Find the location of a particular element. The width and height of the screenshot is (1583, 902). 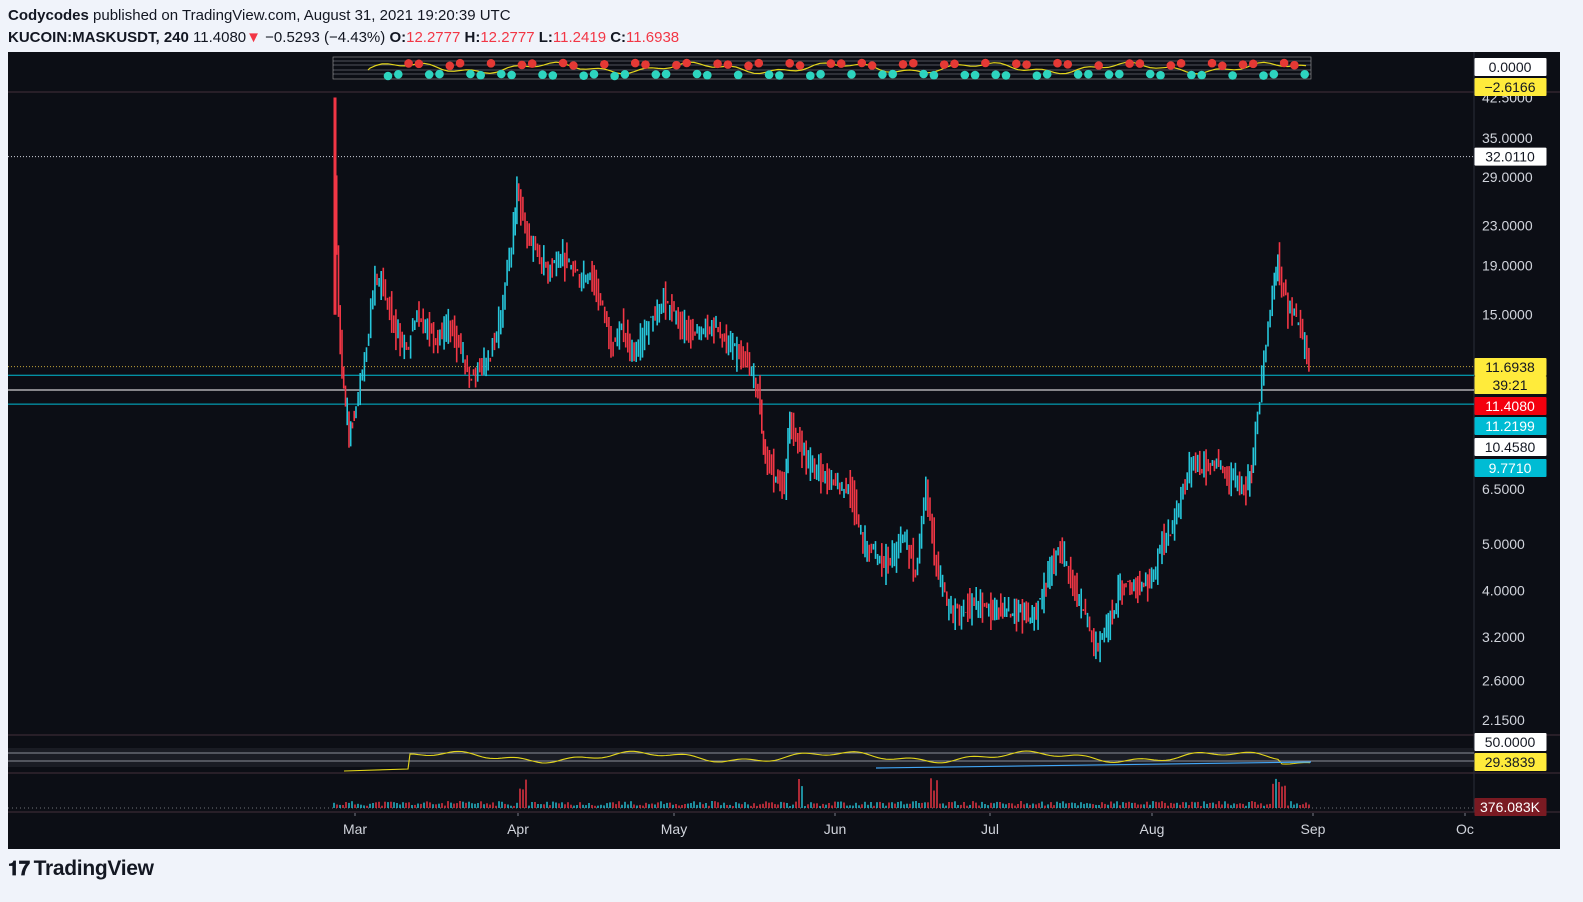

symbol-label: KUCOIN:MASKUSDT, 240 is located at coordinates (98, 37).